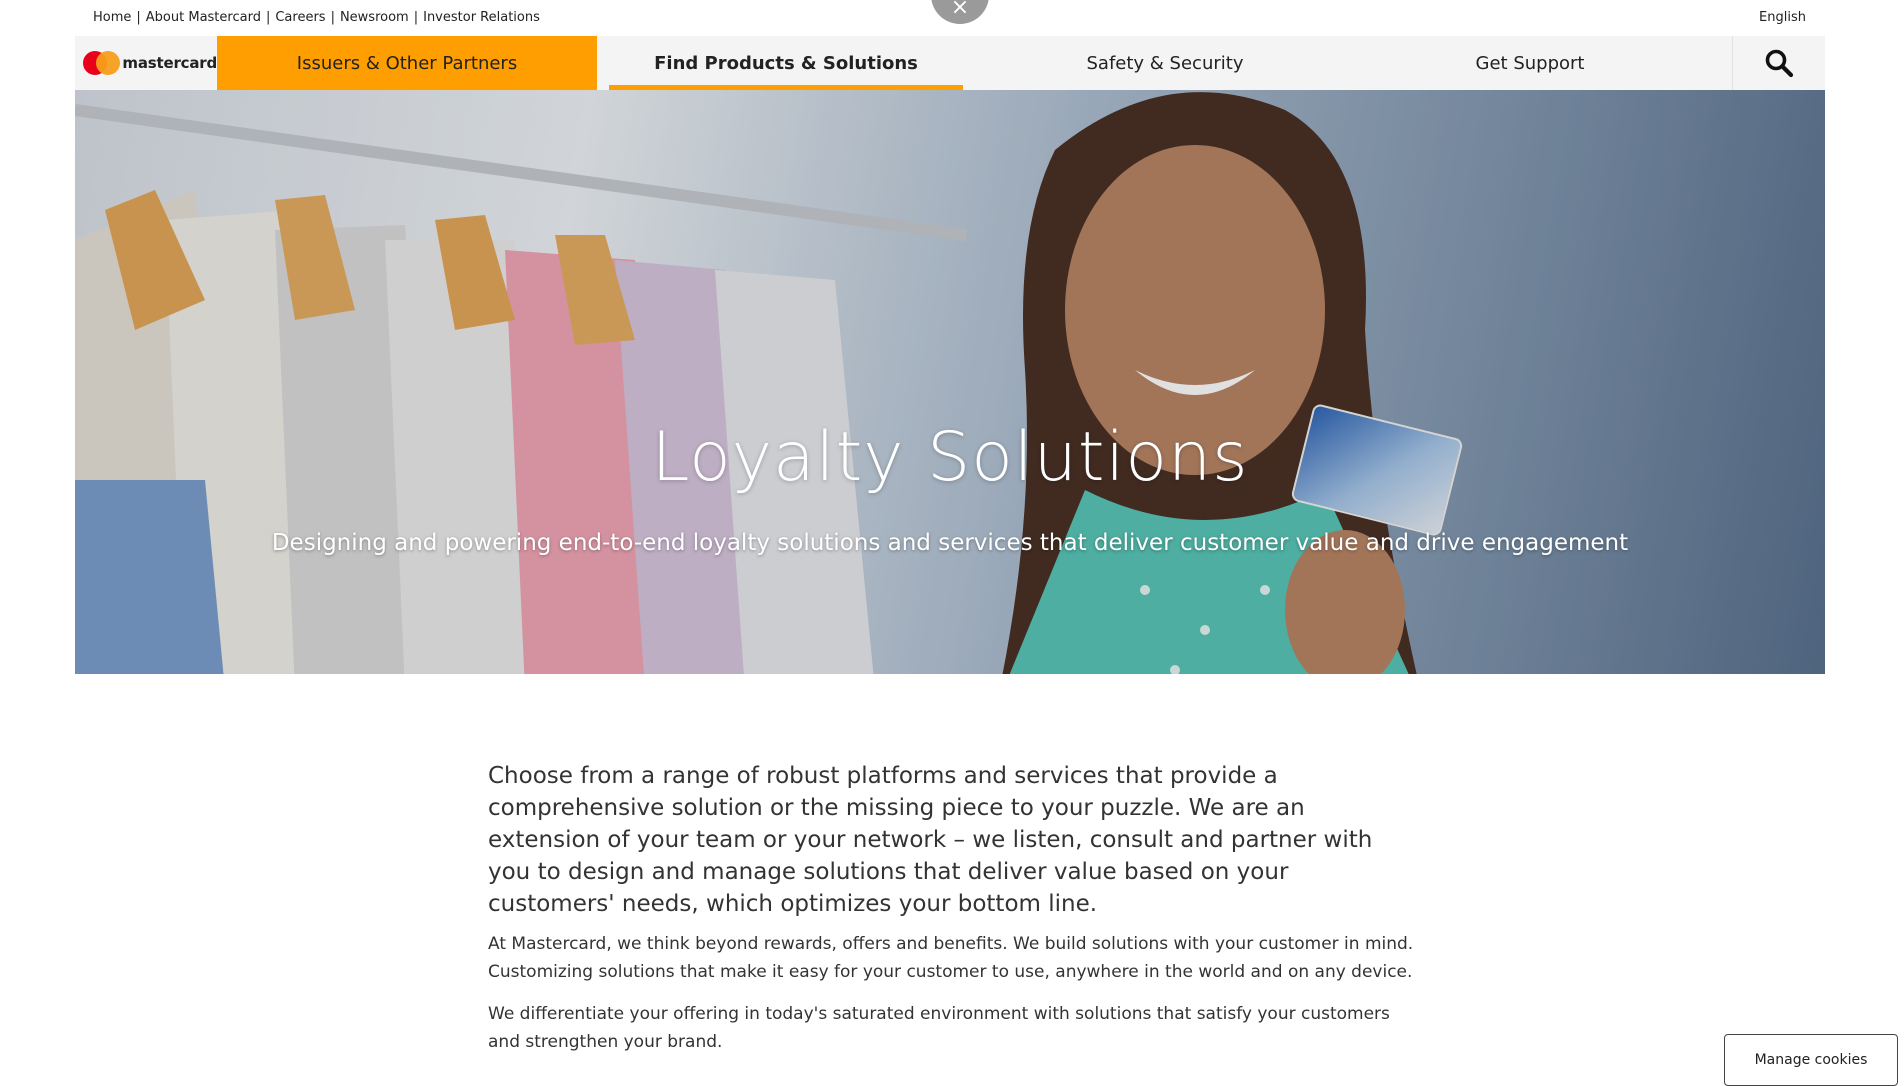 The width and height of the screenshot is (1904, 1086). Describe the element at coordinates (1811, 1060) in the screenshot. I see `manage-cookies-button: Manage cookies` at that location.